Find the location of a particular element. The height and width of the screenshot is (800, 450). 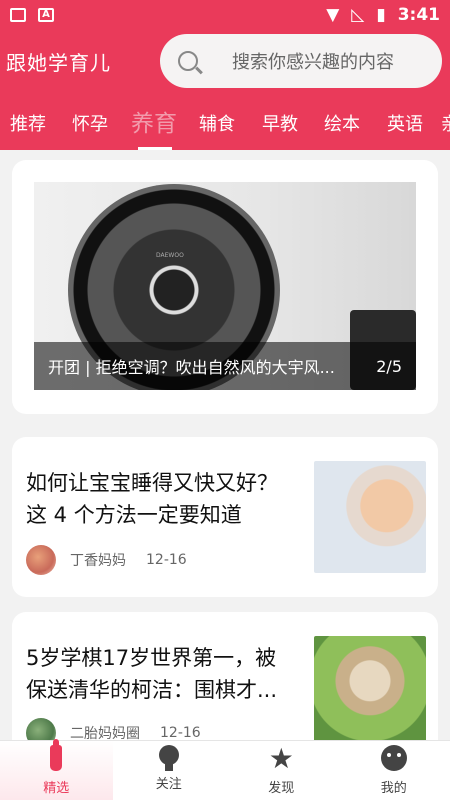

nav-faxian: ★ 发现 is located at coordinates (281, 770).